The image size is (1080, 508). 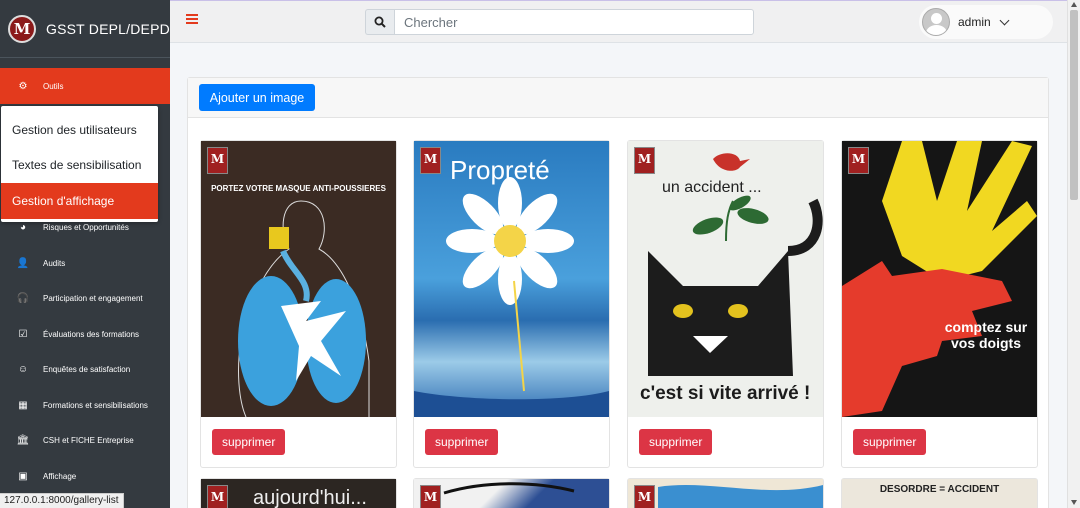 I want to click on poster-image: M comptez sur vos doigts, so click(x=939, y=279).